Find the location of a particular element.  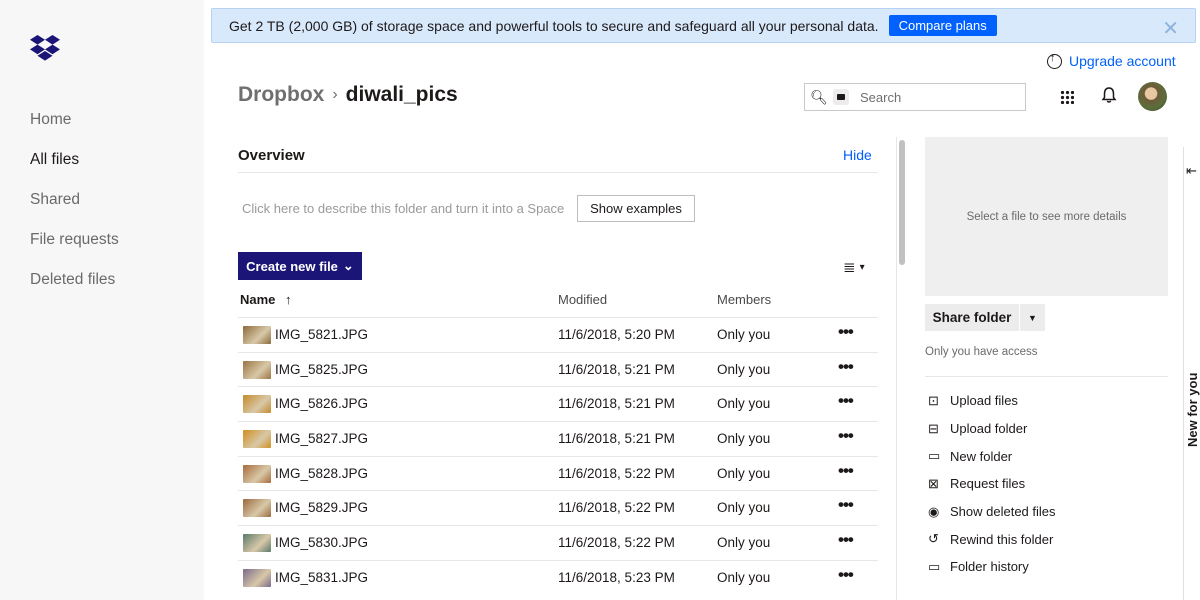

sidebar-item-all-files: All files is located at coordinates (74, 171).